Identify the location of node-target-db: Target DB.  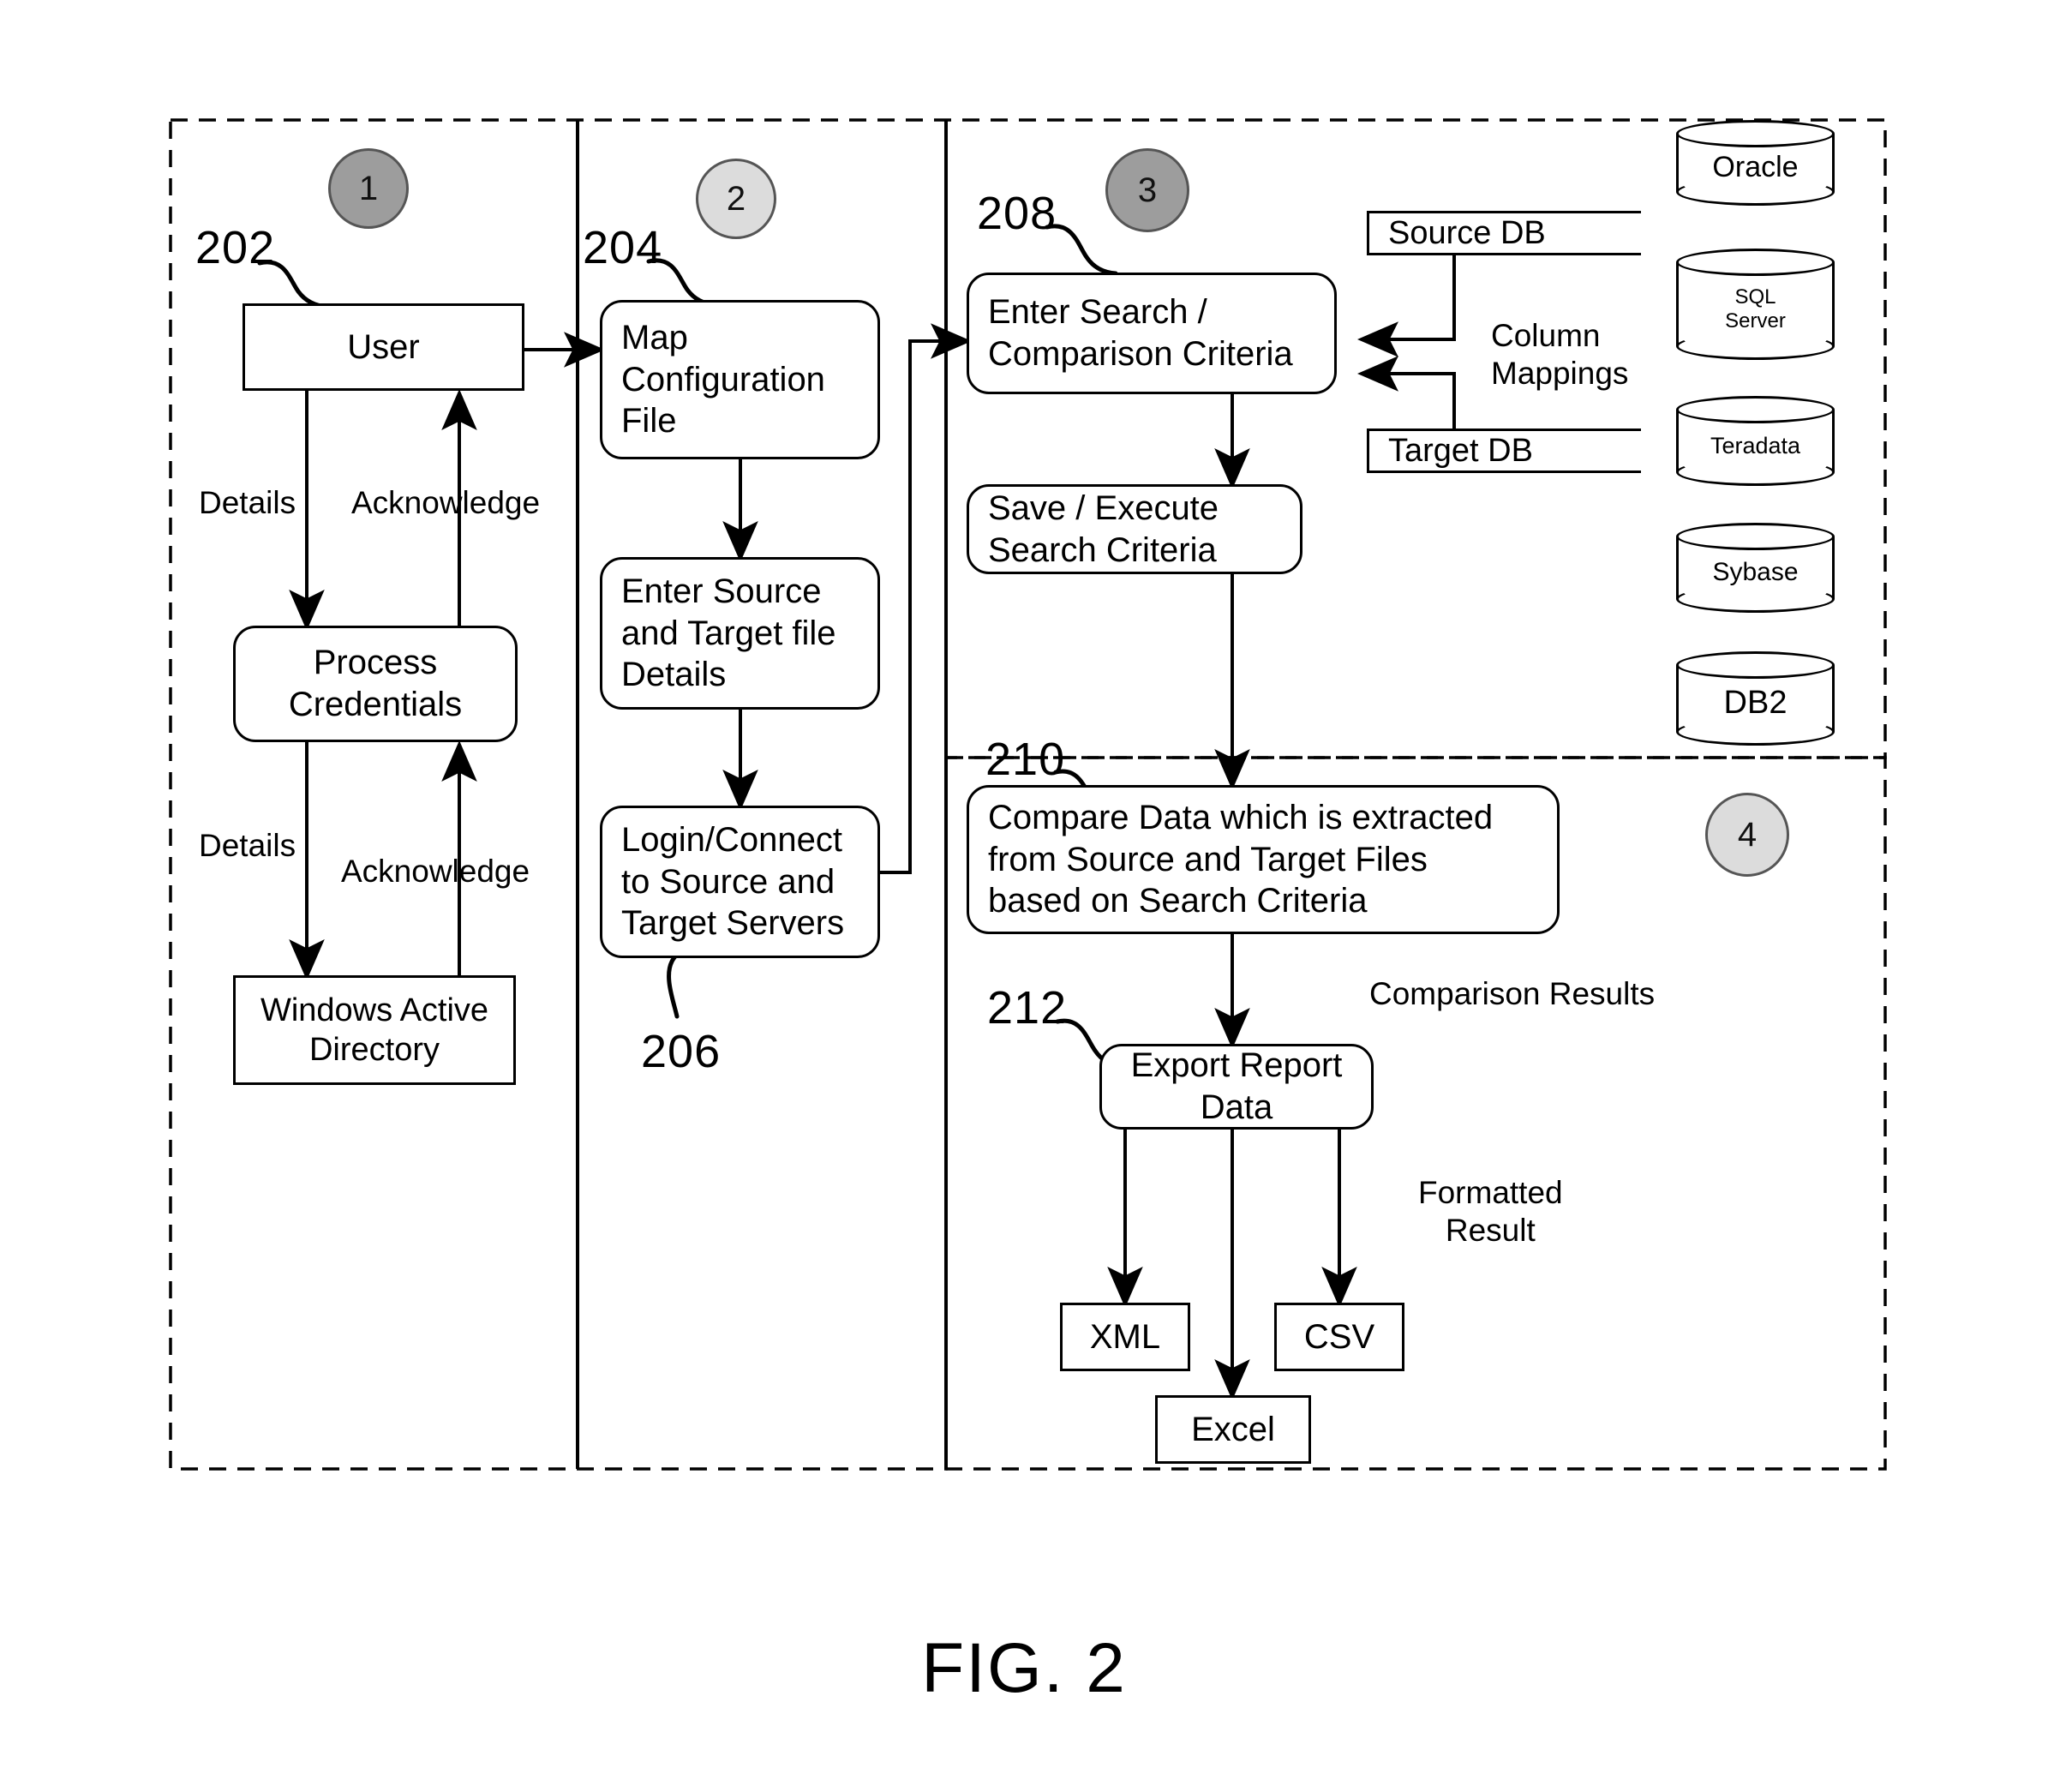
(1504, 451).